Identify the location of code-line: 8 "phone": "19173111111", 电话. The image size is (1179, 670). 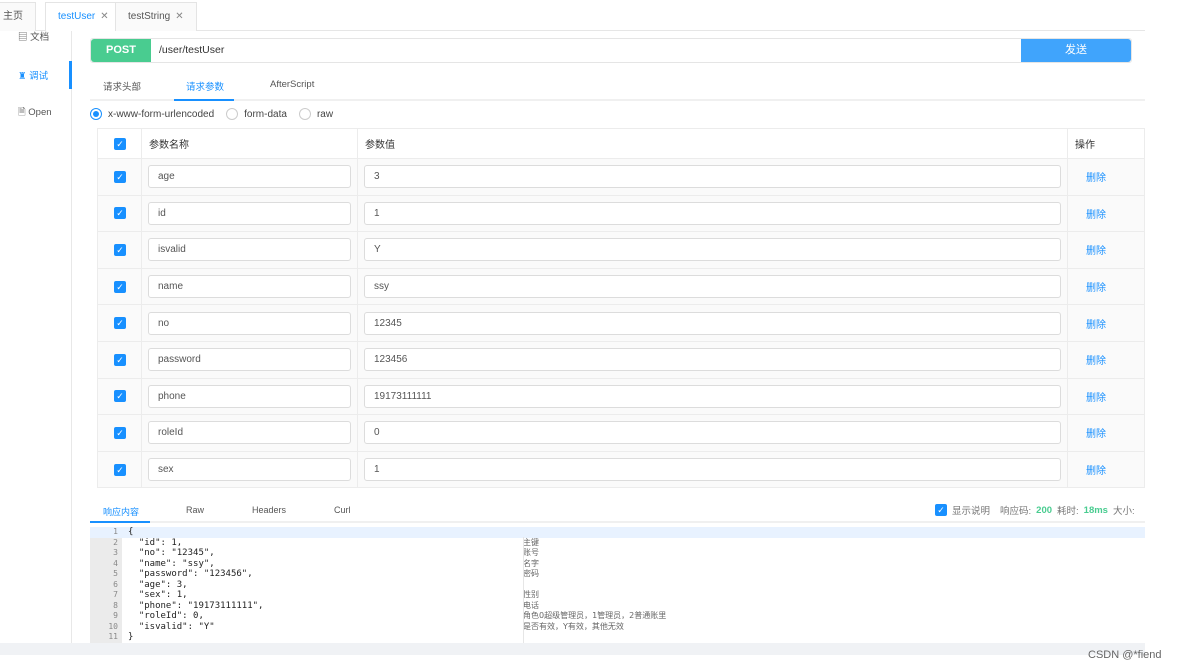
(617, 606).